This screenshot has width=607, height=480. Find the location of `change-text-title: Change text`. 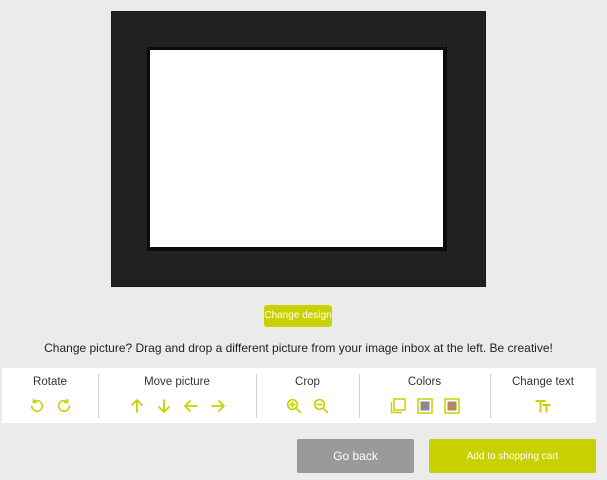

change-text-title: Change text is located at coordinates (542, 382).